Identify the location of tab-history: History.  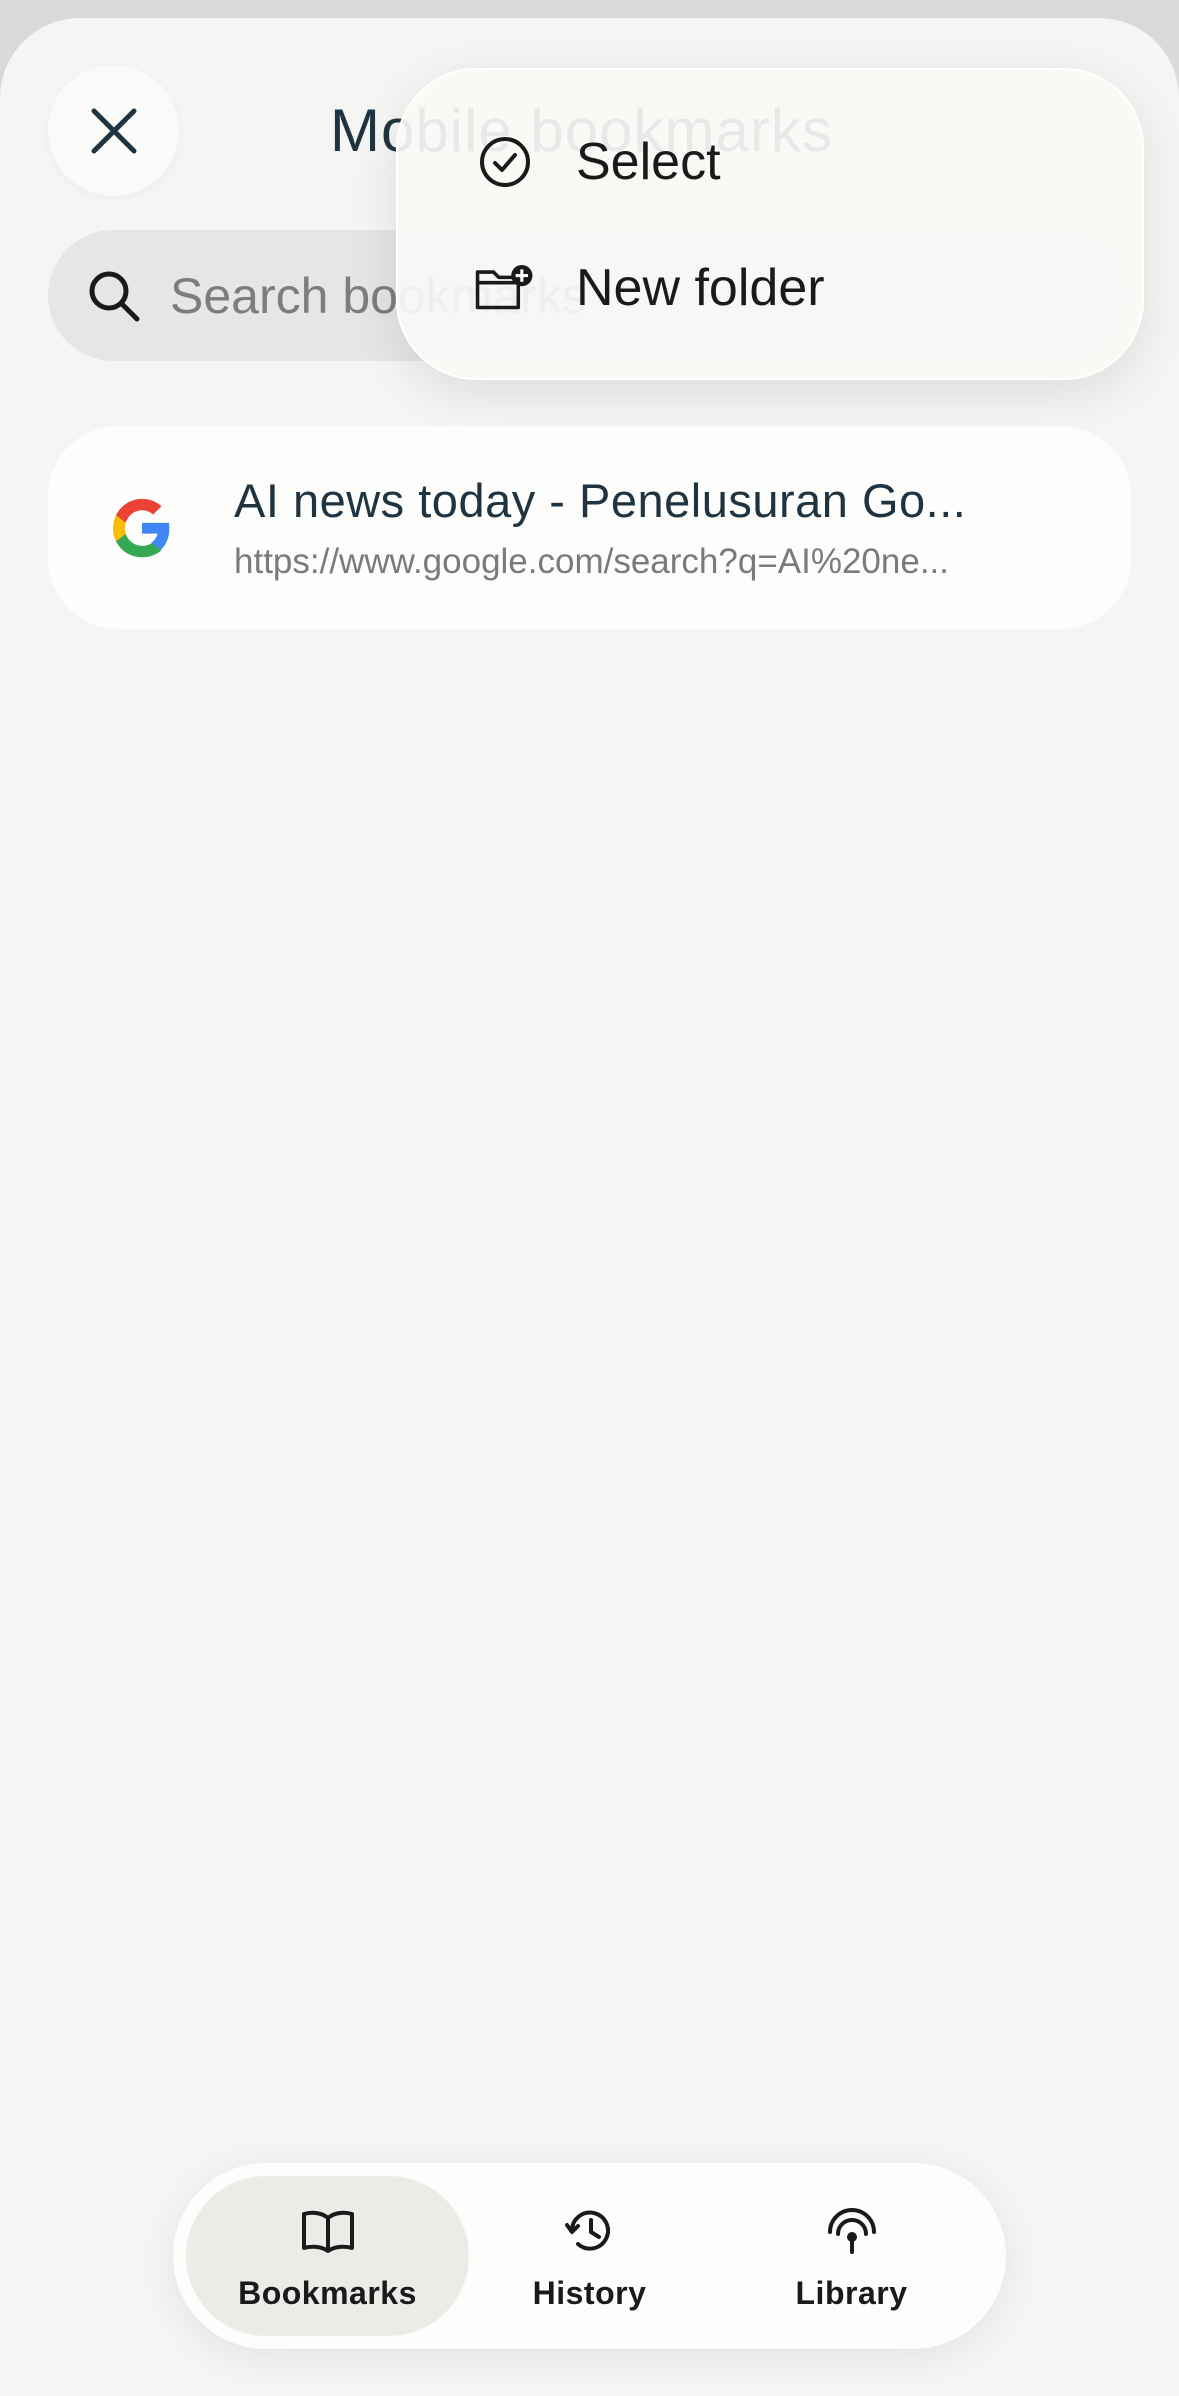
(589, 2256).